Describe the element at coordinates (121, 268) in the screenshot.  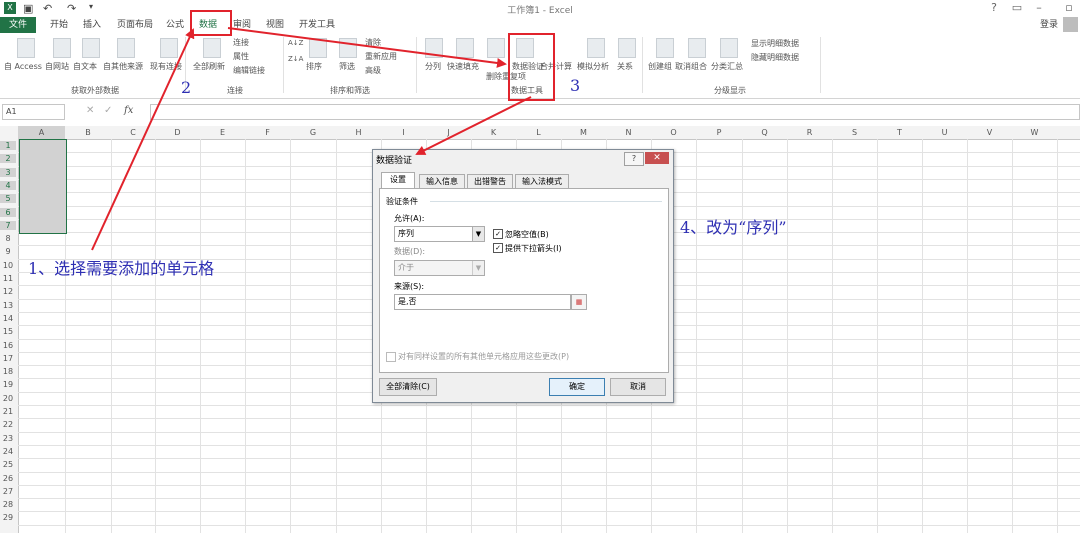
I see `annotation-step1: 1、选择需要添加的单元格` at that location.